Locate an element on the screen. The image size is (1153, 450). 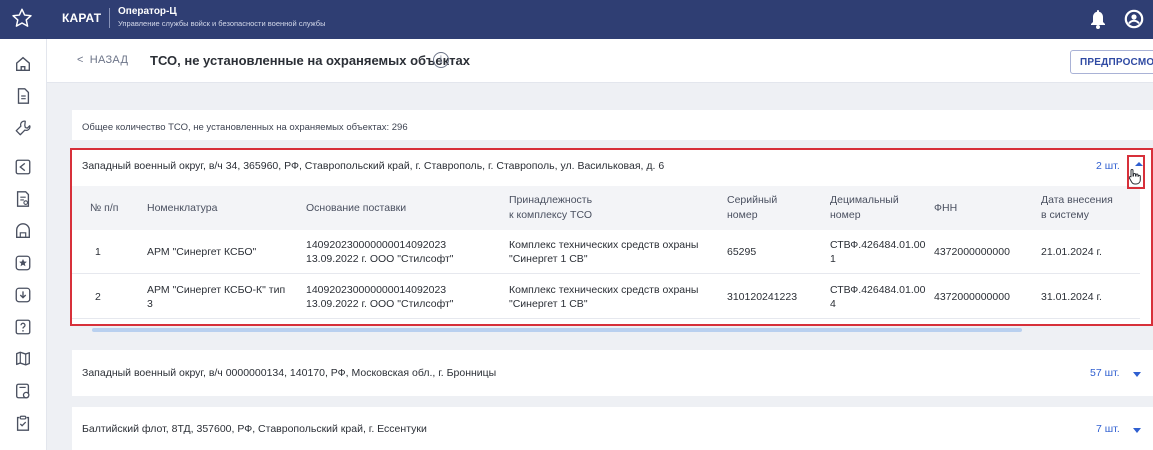
map-icon is located at coordinates (23, 359).